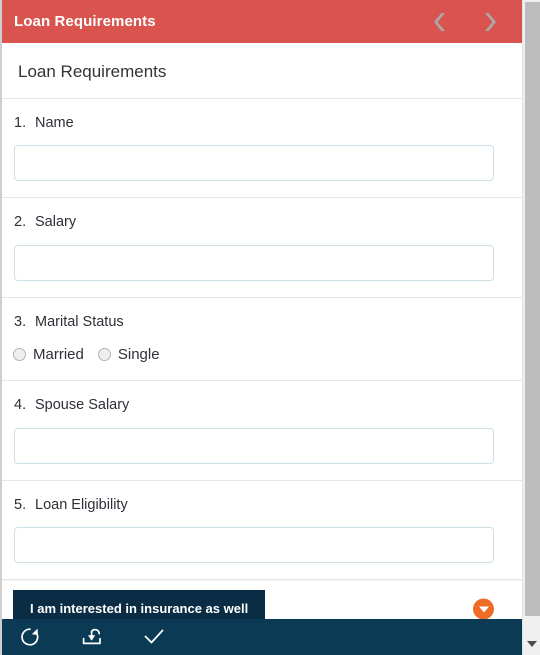 The height and width of the screenshot is (655, 540). I want to click on question-3-number: 3., so click(20, 321).